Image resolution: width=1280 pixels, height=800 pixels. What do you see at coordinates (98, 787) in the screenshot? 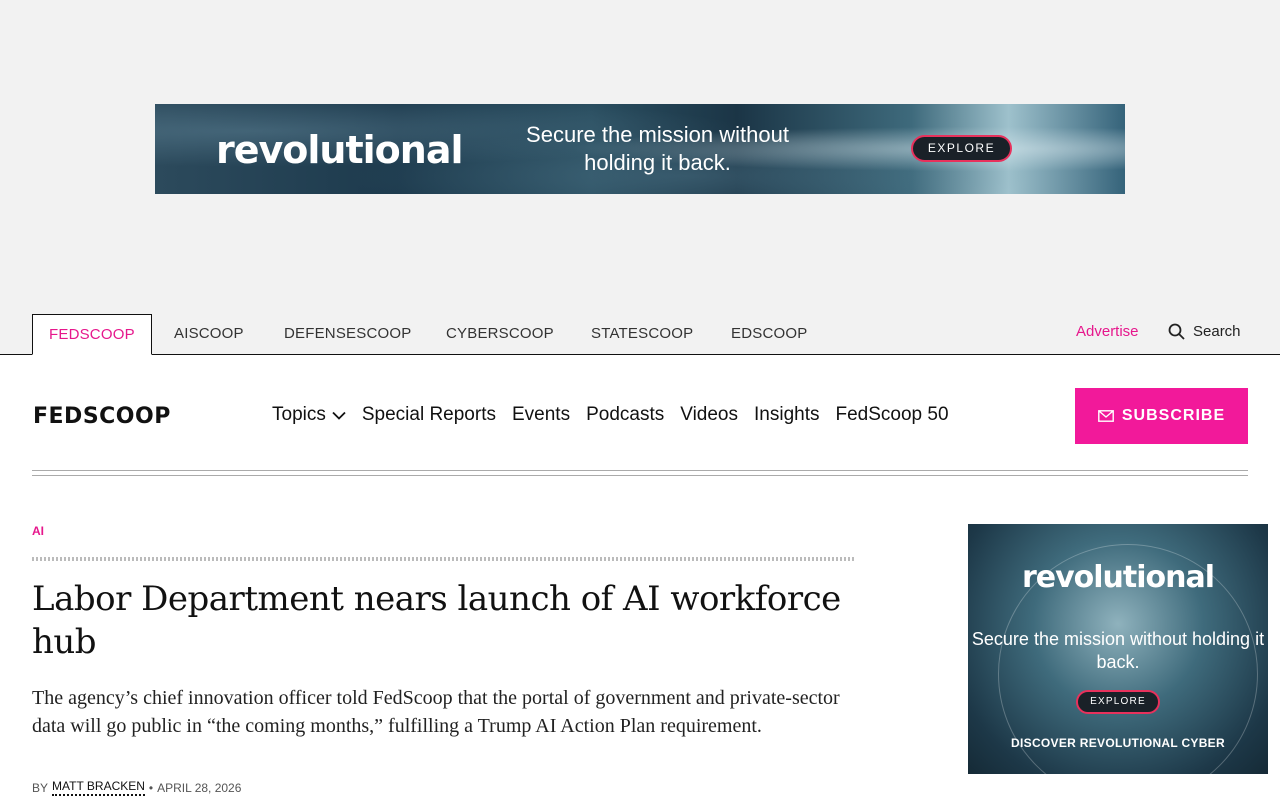
I see `author-link: MATT BRACKEN` at bounding box center [98, 787].